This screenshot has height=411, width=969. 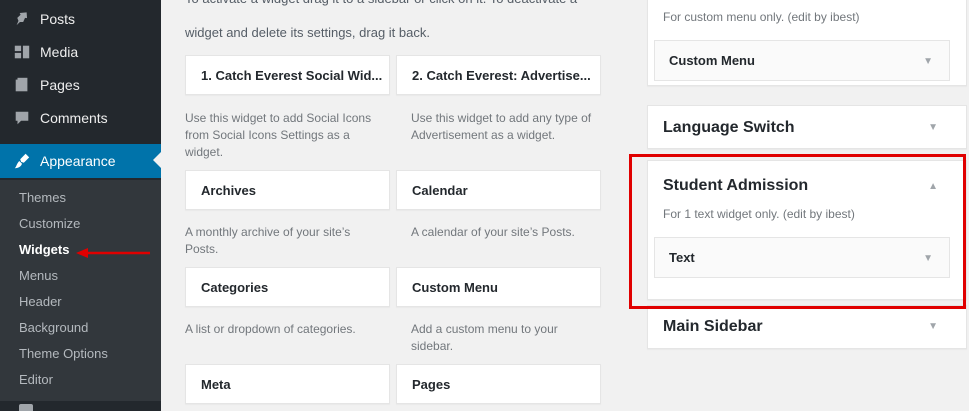 What do you see at coordinates (712, 60) in the screenshot?
I see `placed-widget-title: Custom Menu` at bounding box center [712, 60].